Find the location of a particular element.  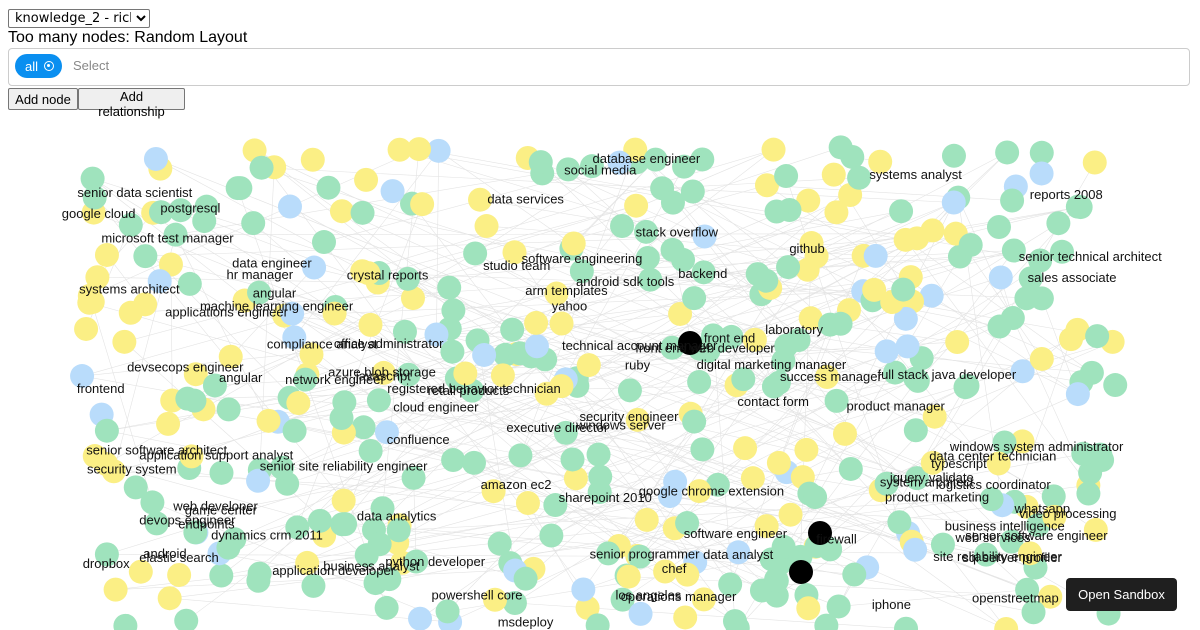

graph-node-selected is located at coordinates (801, 572).